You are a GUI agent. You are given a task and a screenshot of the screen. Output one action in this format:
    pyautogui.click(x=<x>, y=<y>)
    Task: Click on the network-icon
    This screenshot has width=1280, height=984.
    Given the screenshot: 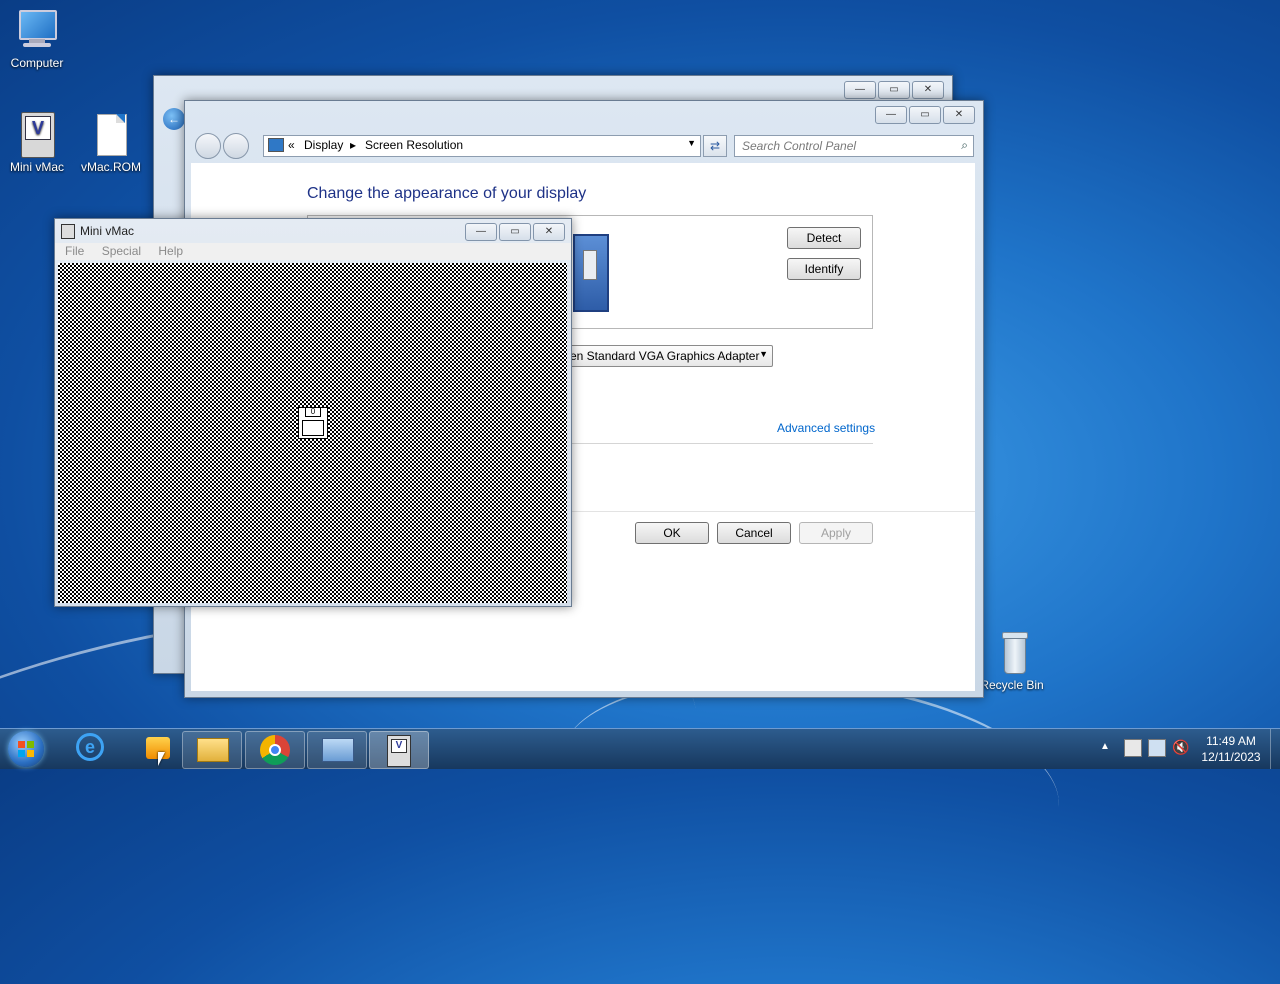 What is the action you would take?
    pyautogui.click(x=1157, y=748)
    